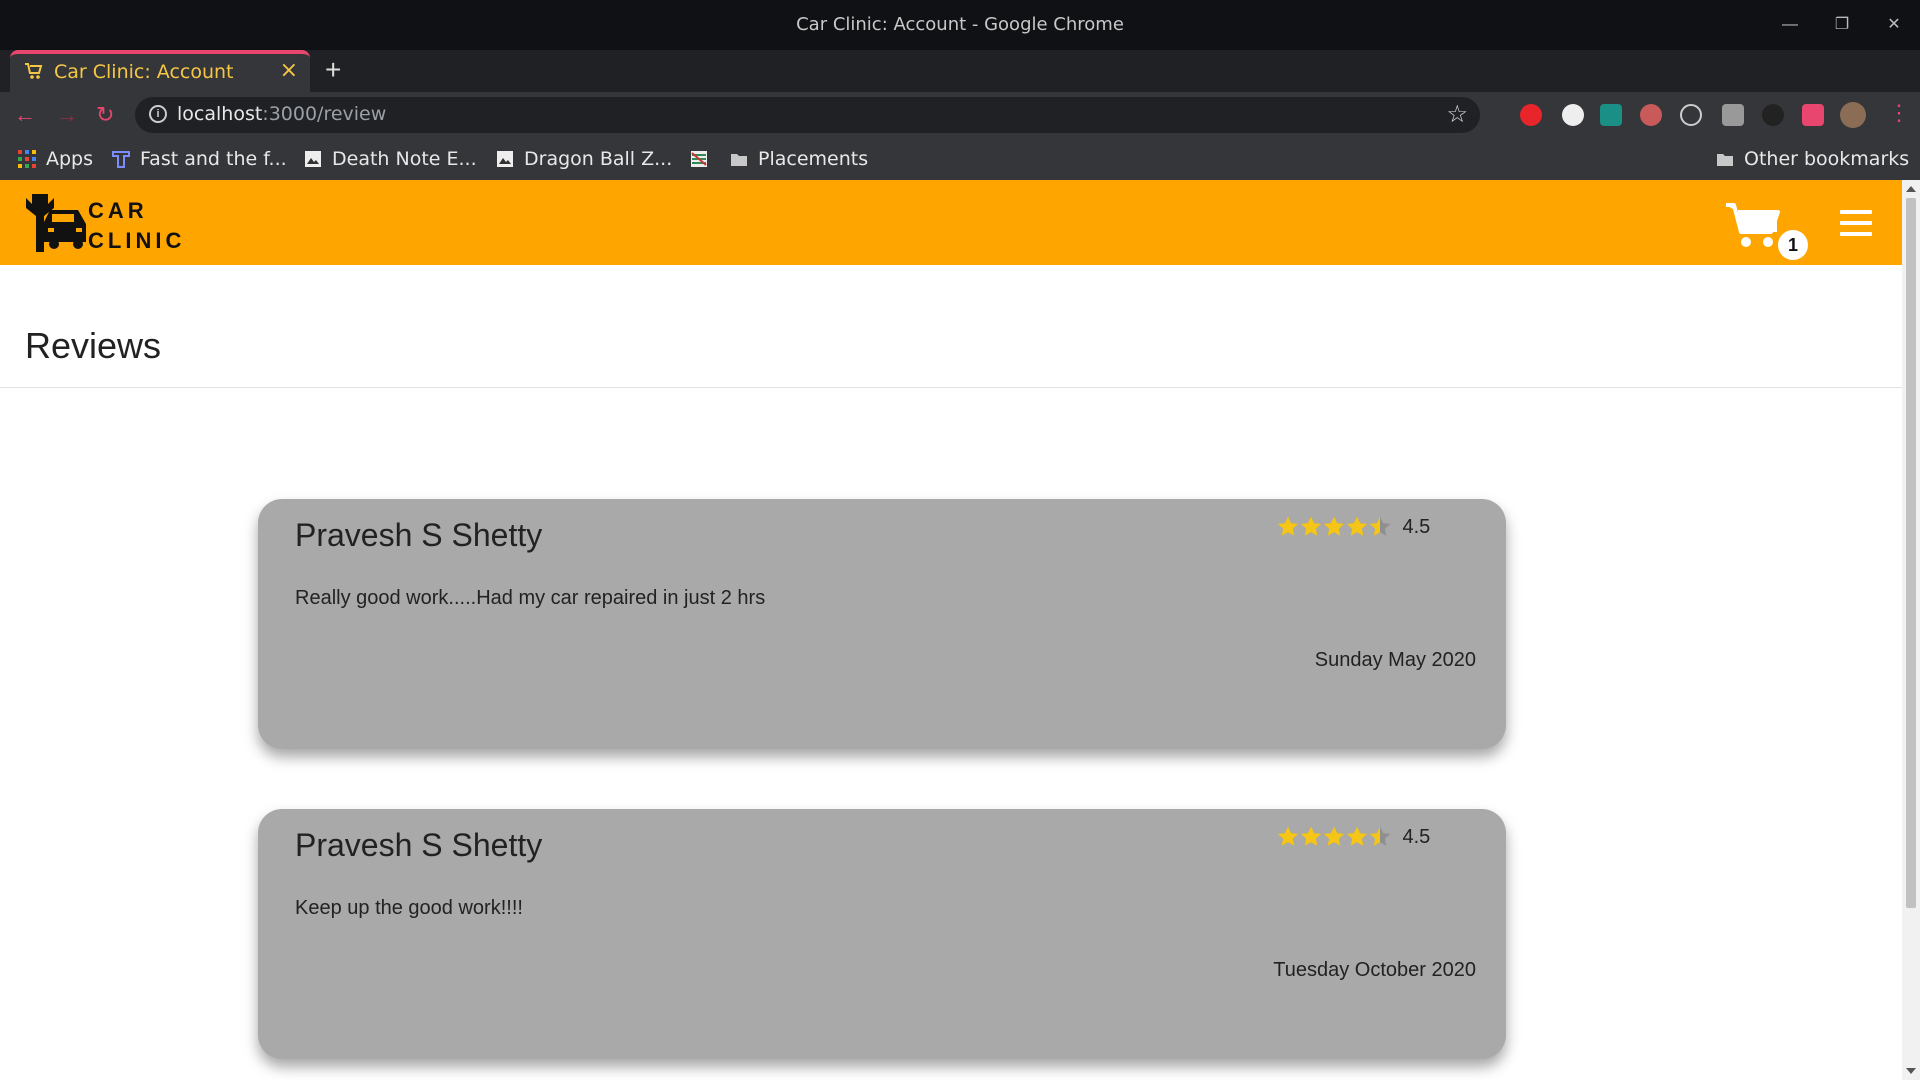 Image resolution: width=1920 pixels, height=1080 pixels. I want to click on new-tab-icon: +, so click(333, 70).